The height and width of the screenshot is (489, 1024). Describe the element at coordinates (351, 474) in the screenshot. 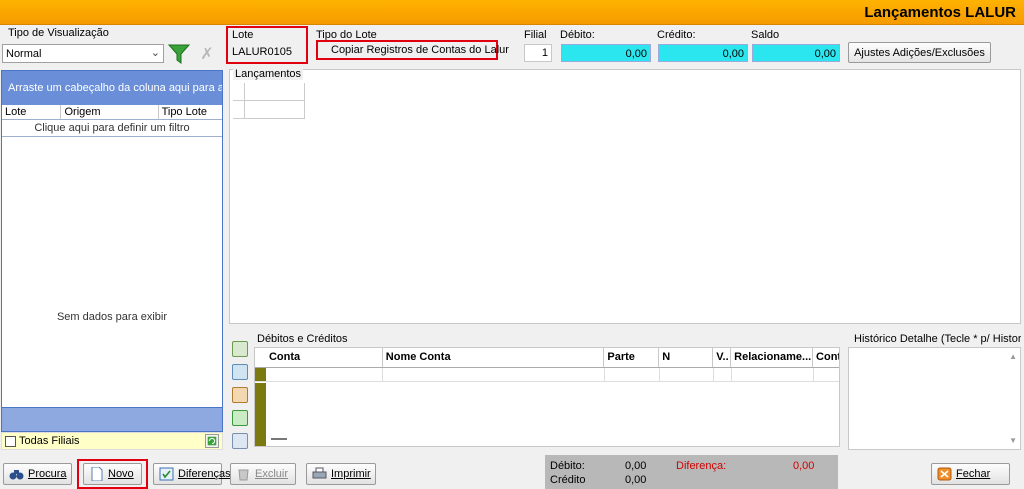

I see `imprimir-label: Imprimir` at that location.